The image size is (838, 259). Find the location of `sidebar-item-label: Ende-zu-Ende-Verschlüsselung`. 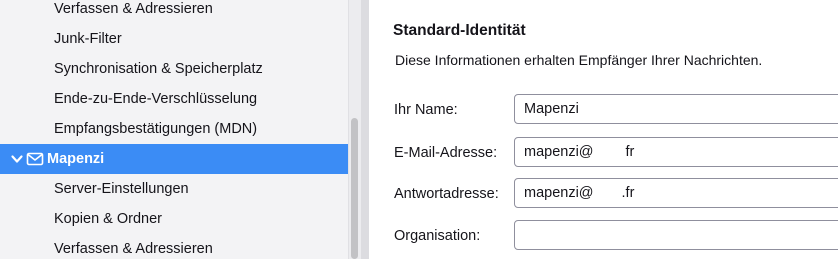

sidebar-item-label: Ende-zu-Ende-Verschlüsselung is located at coordinates (156, 99).